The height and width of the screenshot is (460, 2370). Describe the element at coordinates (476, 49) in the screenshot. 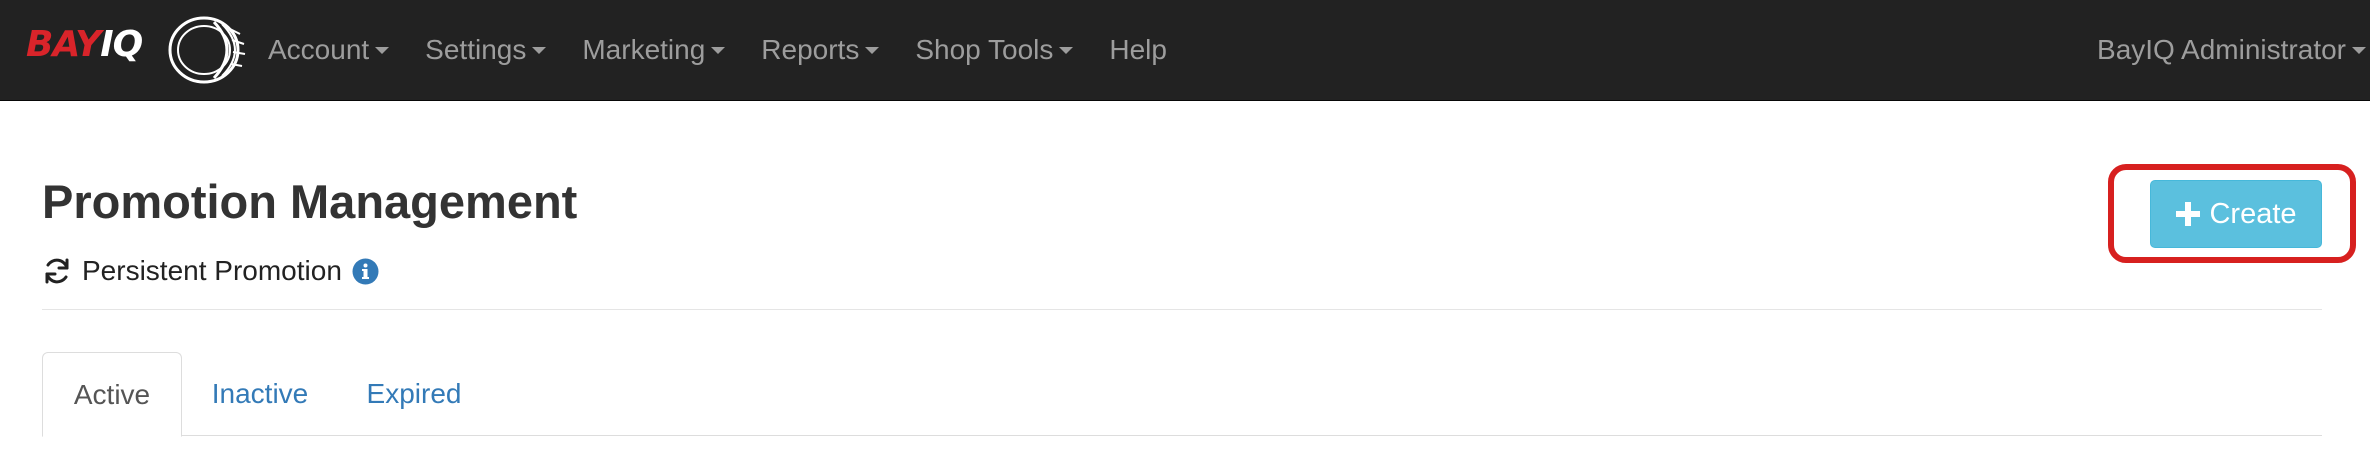

I see `nav-settings-label: Settings` at that location.